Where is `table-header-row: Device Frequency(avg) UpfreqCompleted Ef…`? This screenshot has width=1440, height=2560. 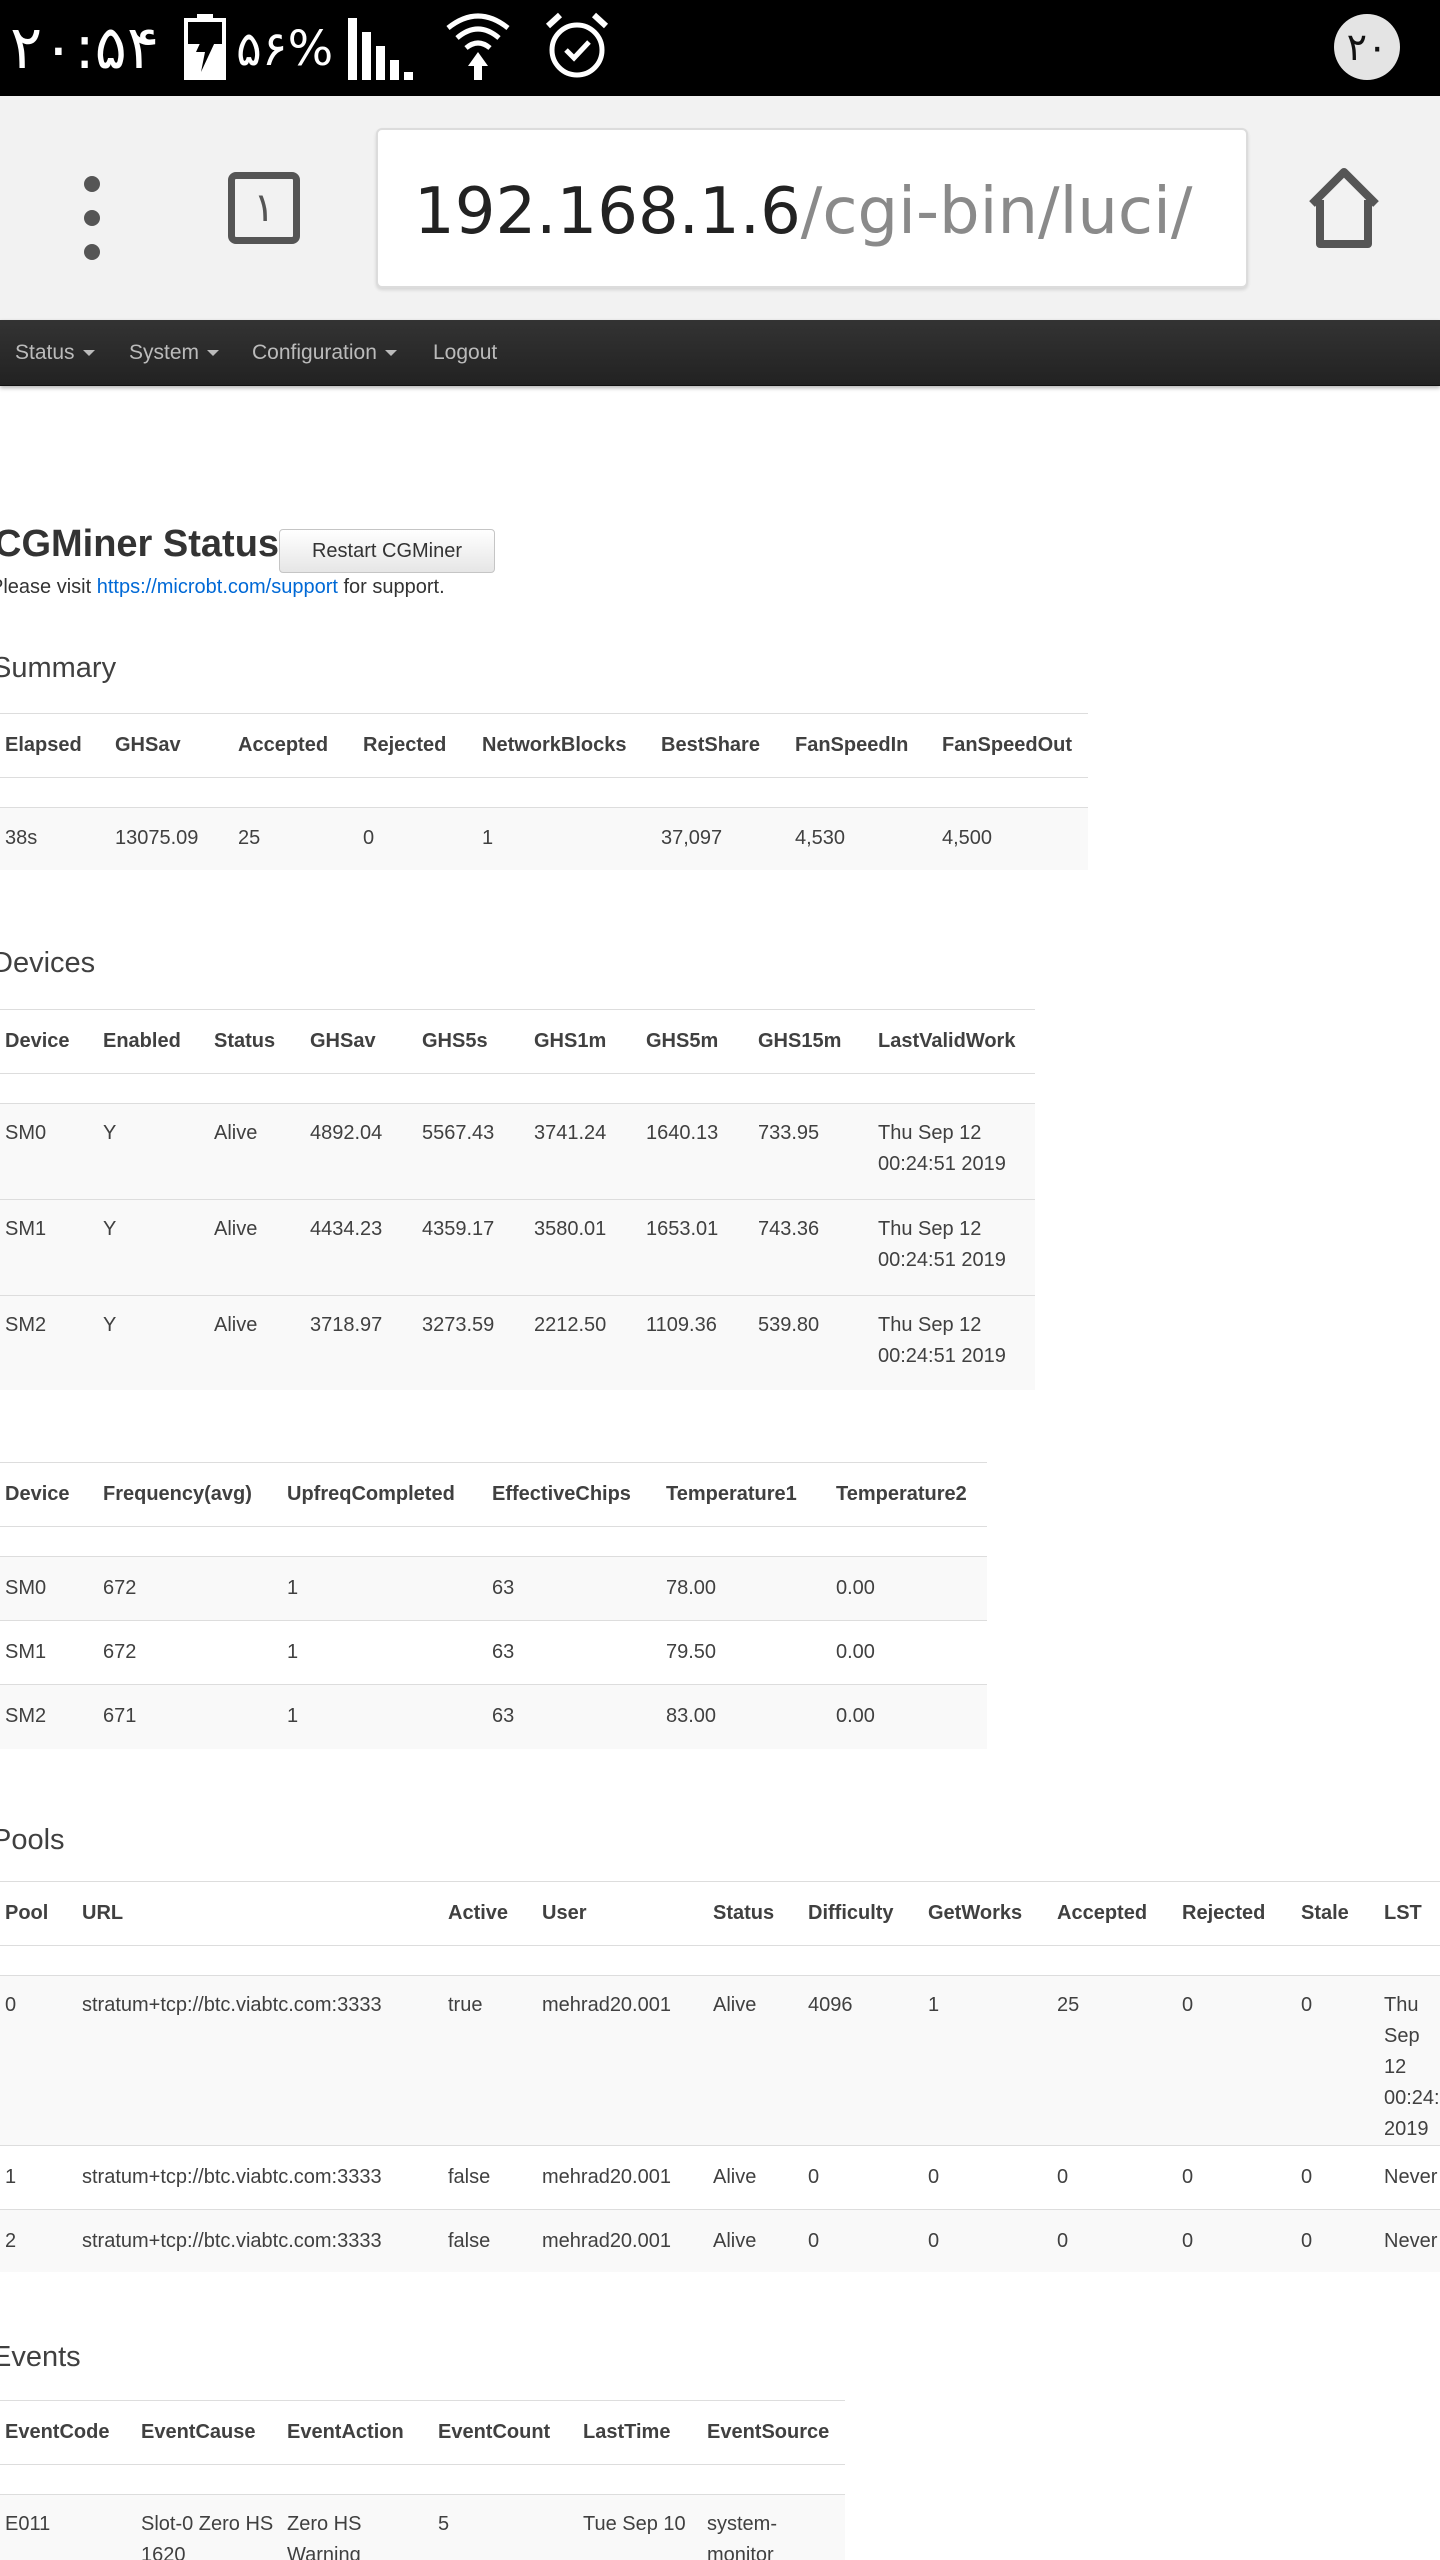
table-header-row: Device Frequency(avg) UpfreqCompleted Ef… is located at coordinates (493, 1494).